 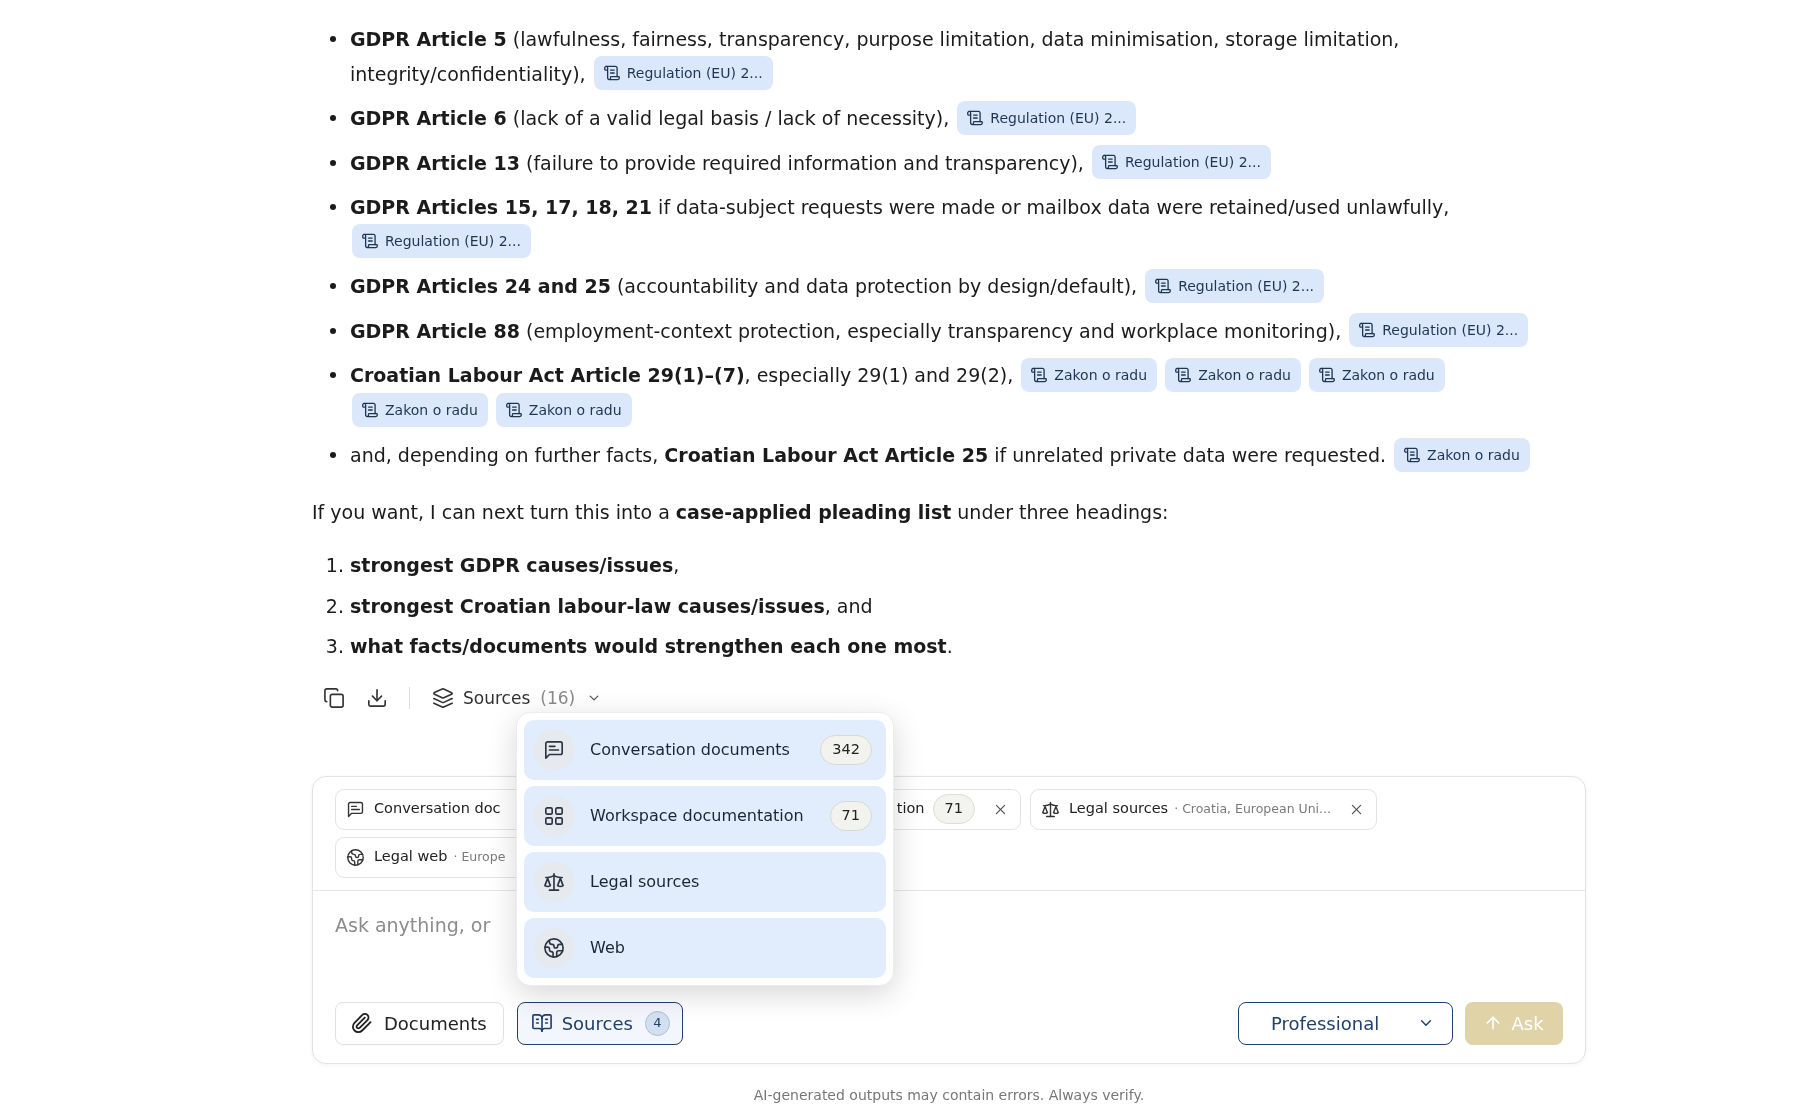 I want to click on count-badge: 4, so click(x=657, y=1023).